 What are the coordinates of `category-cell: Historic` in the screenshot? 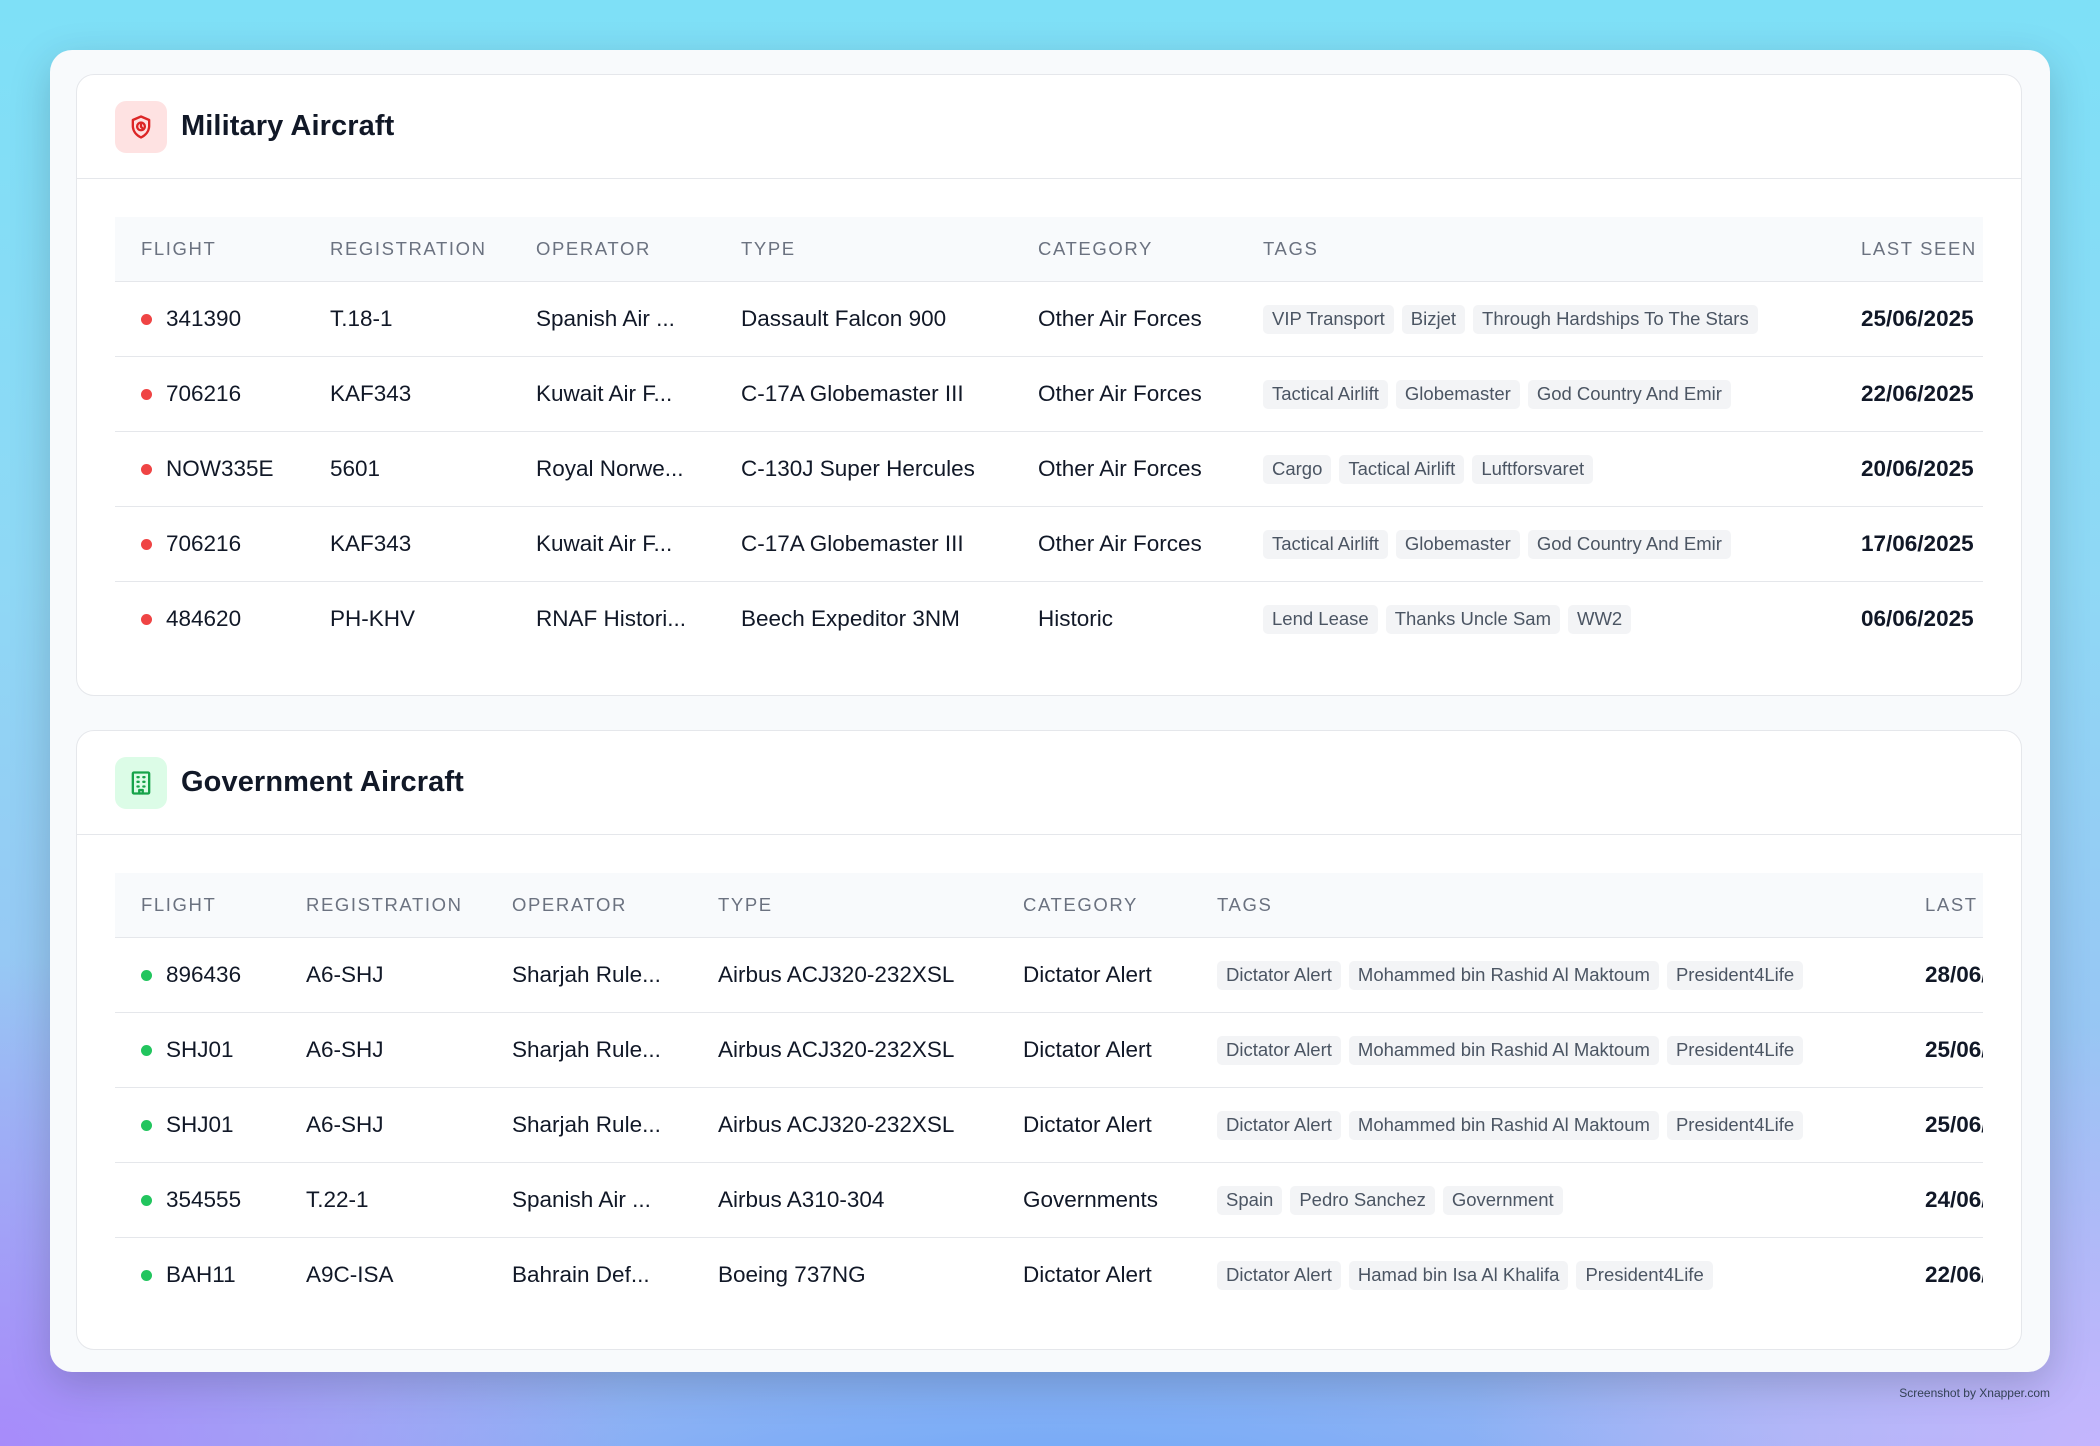 It's located at (1076, 618).